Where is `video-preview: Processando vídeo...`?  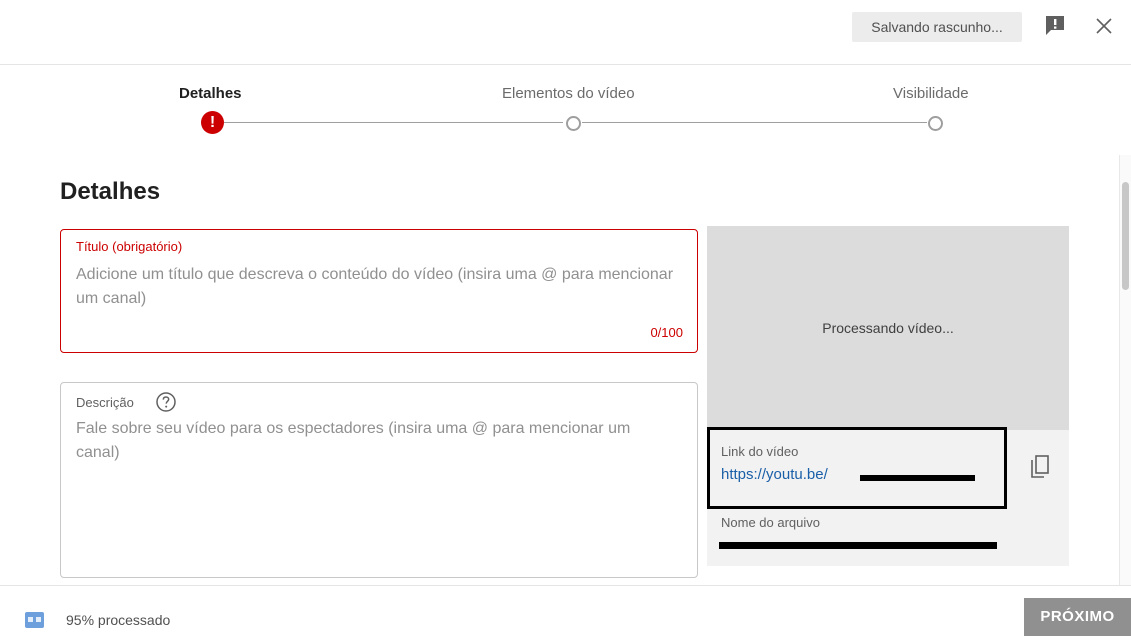 video-preview: Processando vídeo... is located at coordinates (888, 328).